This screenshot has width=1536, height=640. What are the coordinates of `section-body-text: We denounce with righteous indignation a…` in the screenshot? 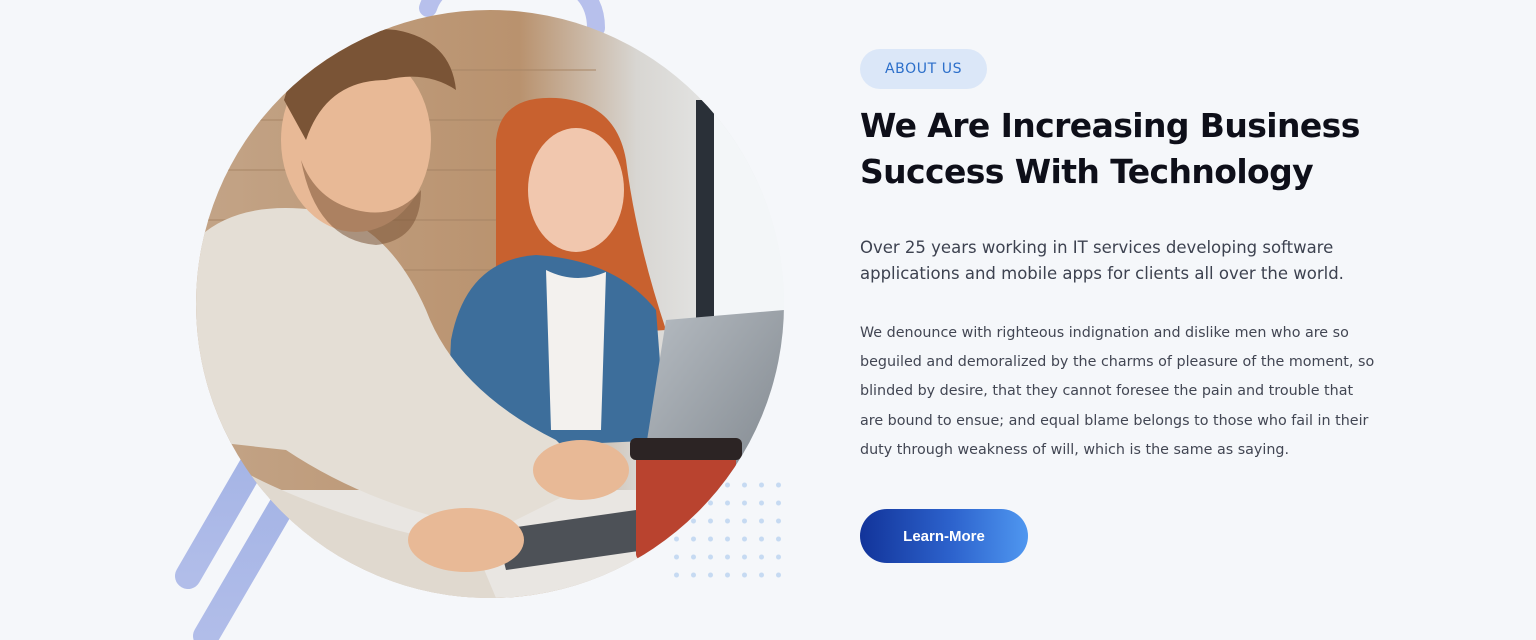 It's located at (1117, 391).